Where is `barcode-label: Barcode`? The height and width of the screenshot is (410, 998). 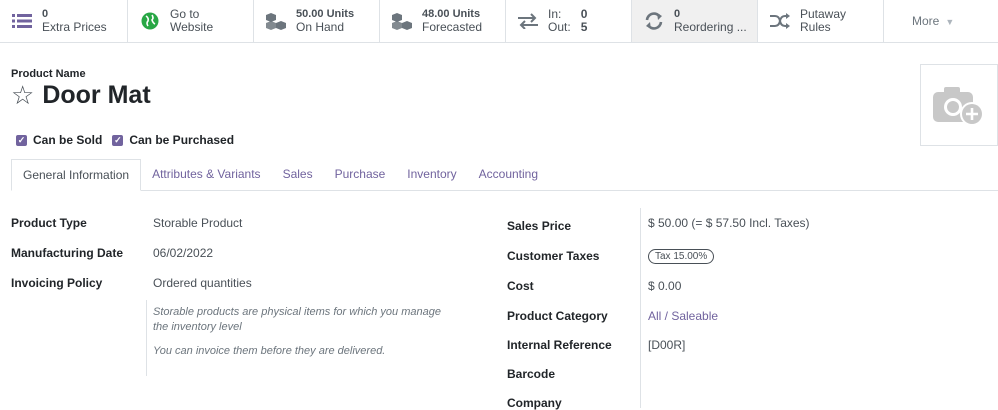
barcode-label: Barcode is located at coordinates (531, 374).